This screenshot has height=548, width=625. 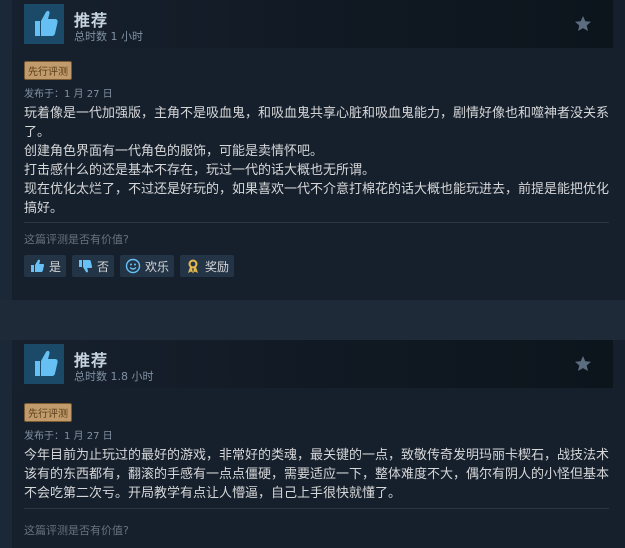 What do you see at coordinates (312, 24) in the screenshot?
I see `review-header: 推荐 总时数 1 小时` at bounding box center [312, 24].